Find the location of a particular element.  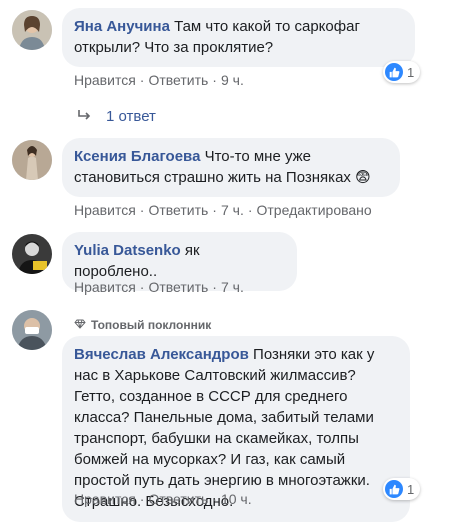

comment-author: Вячеслав Александров is located at coordinates (161, 354).